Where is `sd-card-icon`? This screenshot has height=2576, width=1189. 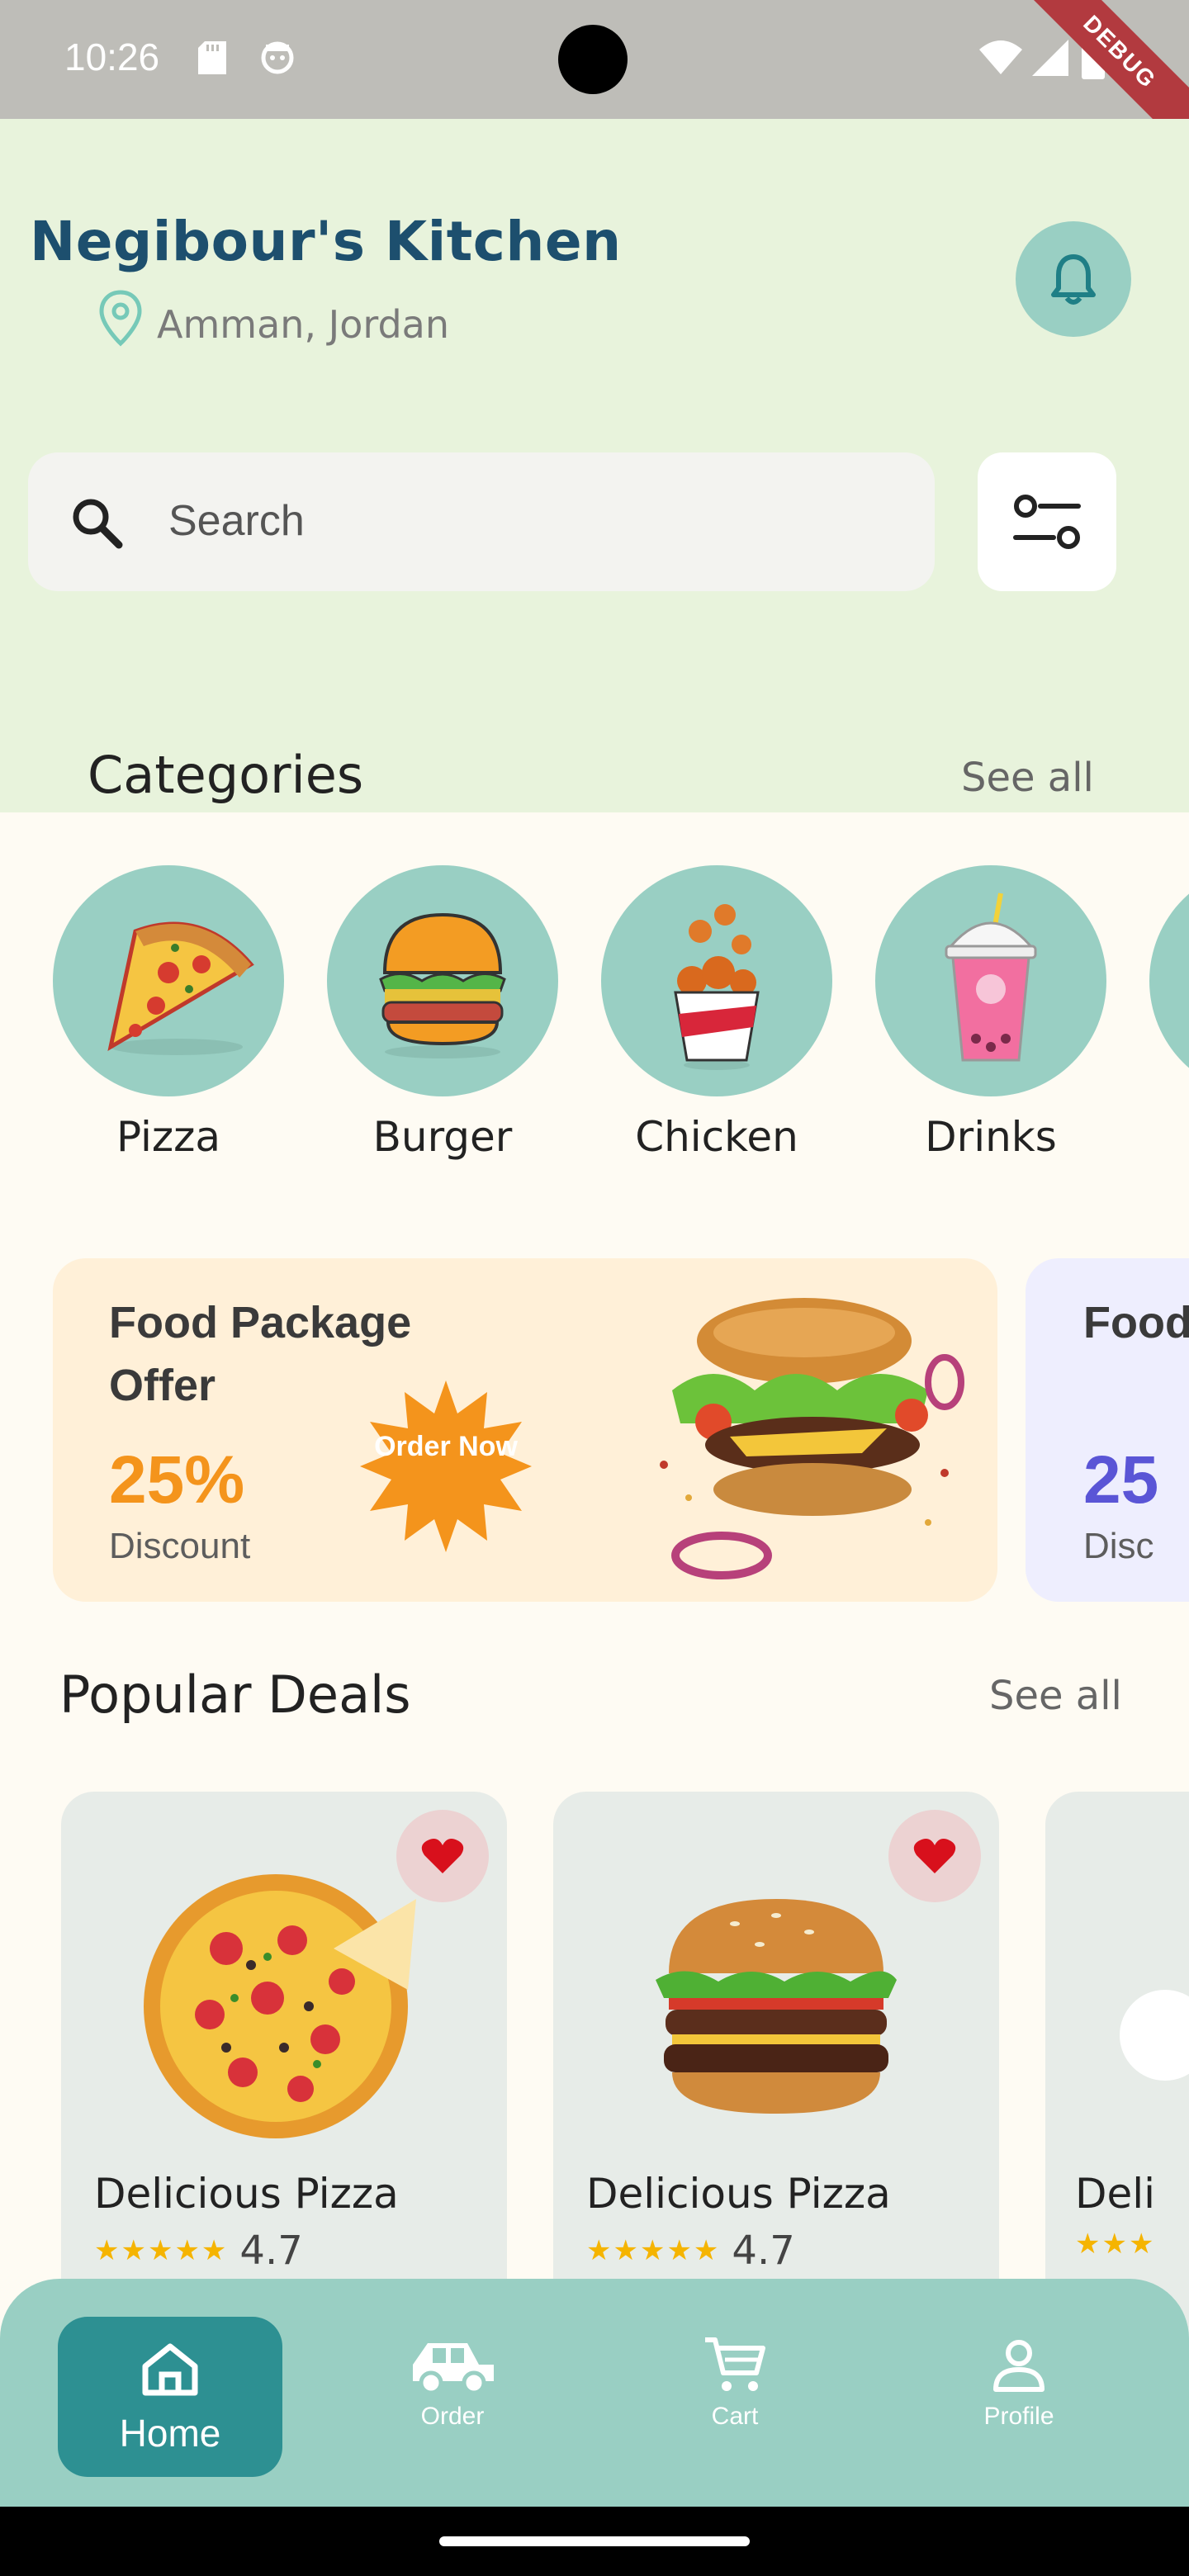
sd-card-icon is located at coordinates (212, 57).